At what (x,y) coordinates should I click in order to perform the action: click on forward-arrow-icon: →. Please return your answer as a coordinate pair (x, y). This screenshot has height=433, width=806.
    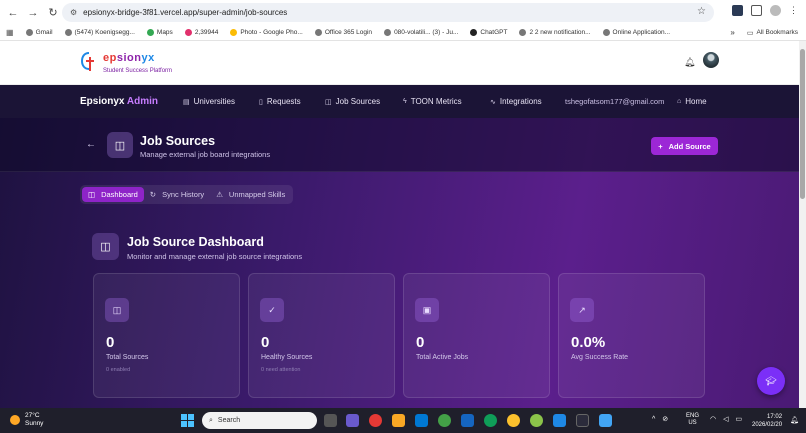
    Looking at the image, I should click on (33, 13).